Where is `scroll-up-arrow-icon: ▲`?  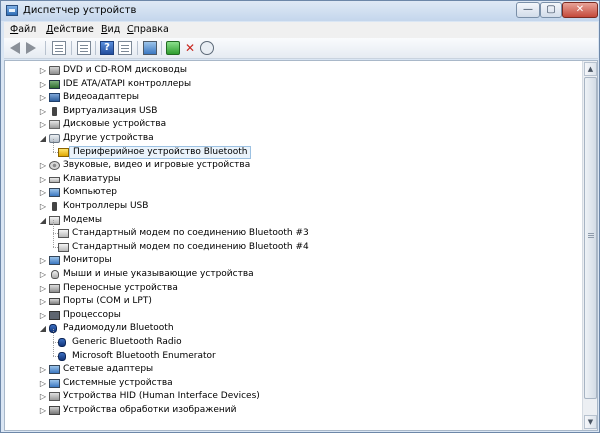
scroll-up-arrow-icon: ▲ is located at coordinates (590, 69).